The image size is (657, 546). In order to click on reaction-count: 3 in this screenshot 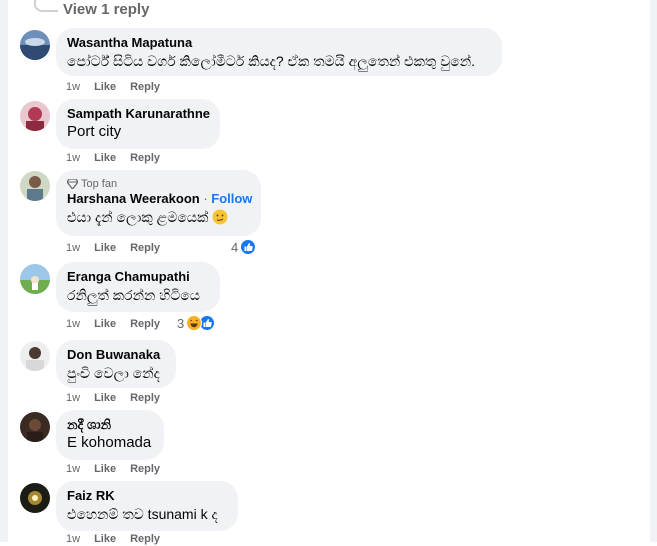, I will do `click(181, 323)`.